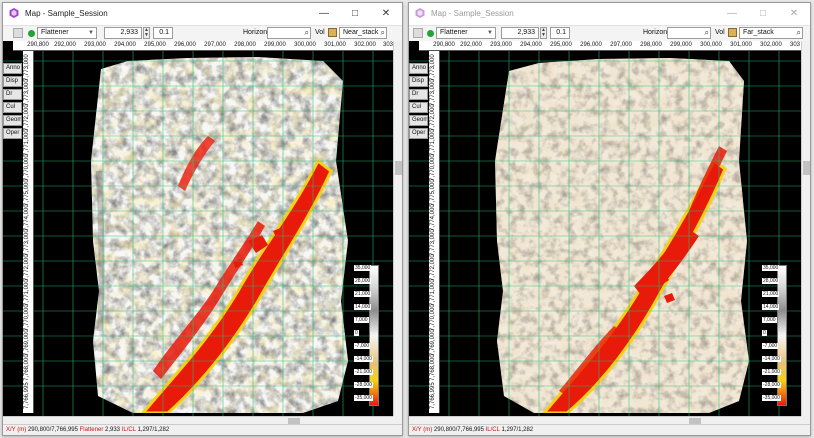 Image resolution: width=814 pixels, height=438 pixels. I want to click on horizon-label: Horizon, so click(255, 32).